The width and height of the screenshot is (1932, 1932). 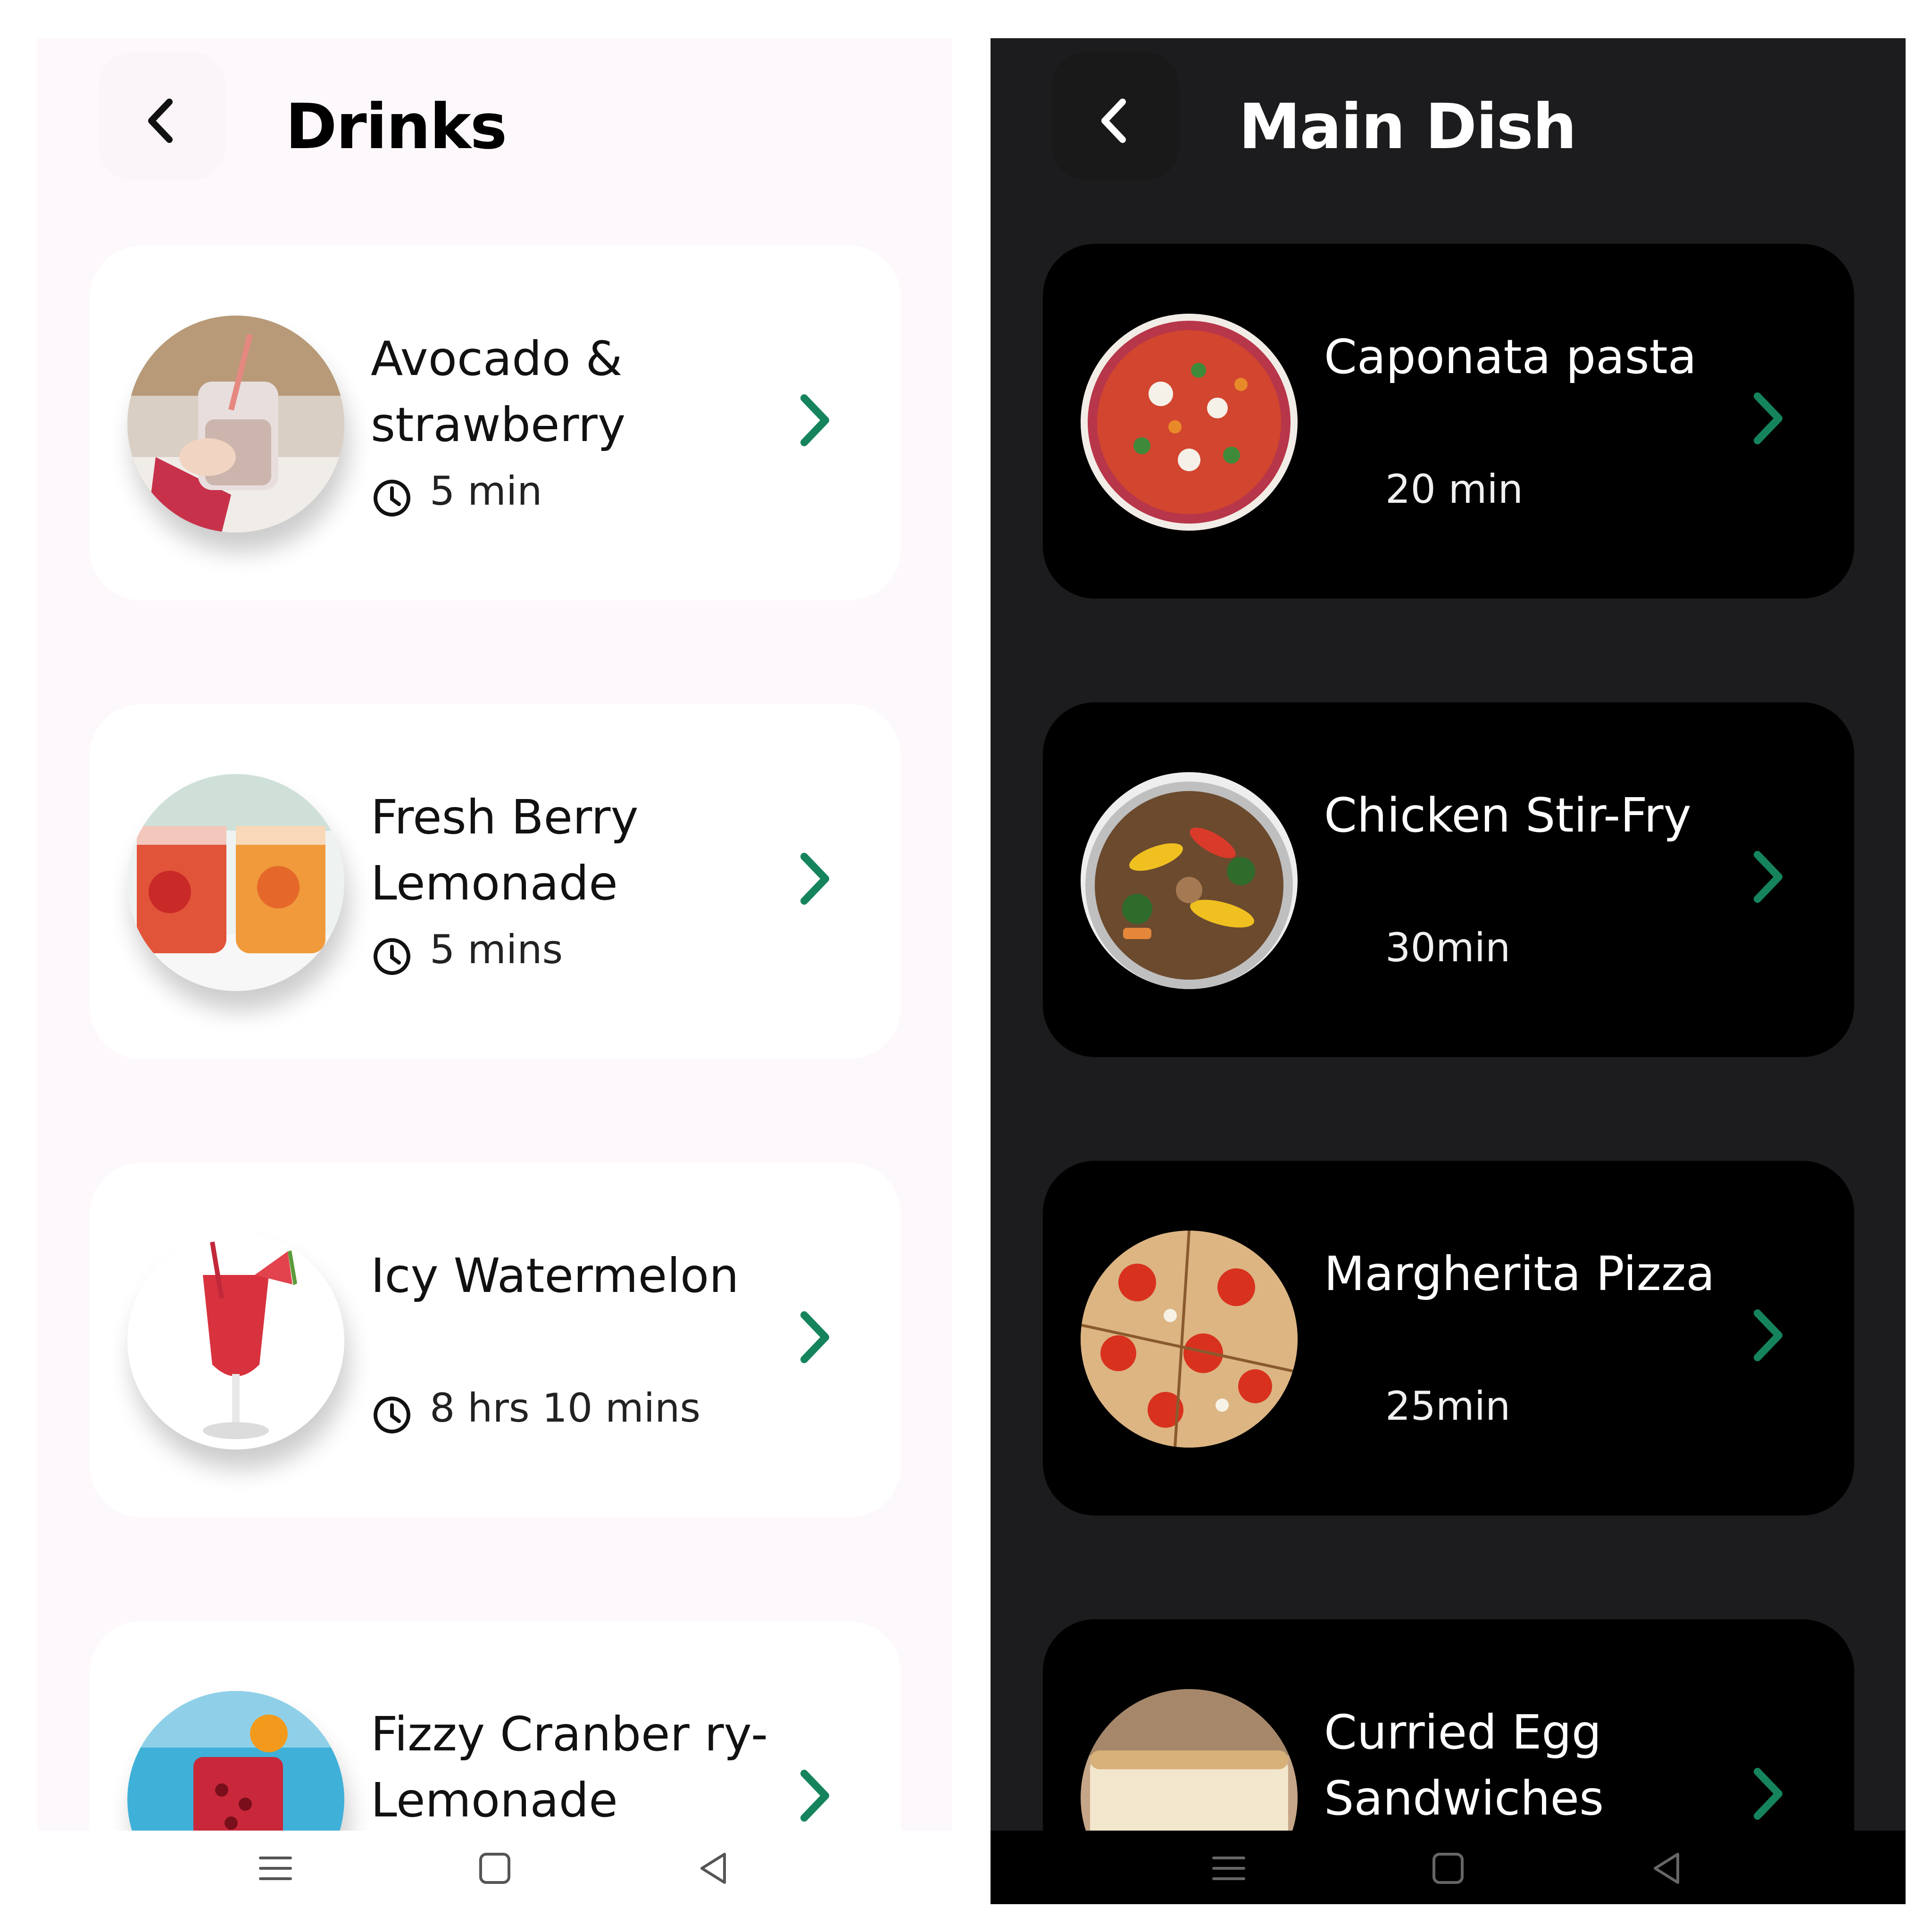 What do you see at coordinates (555, 1275) in the screenshot?
I see `recipe-name: Icy Watermelon` at bounding box center [555, 1275].